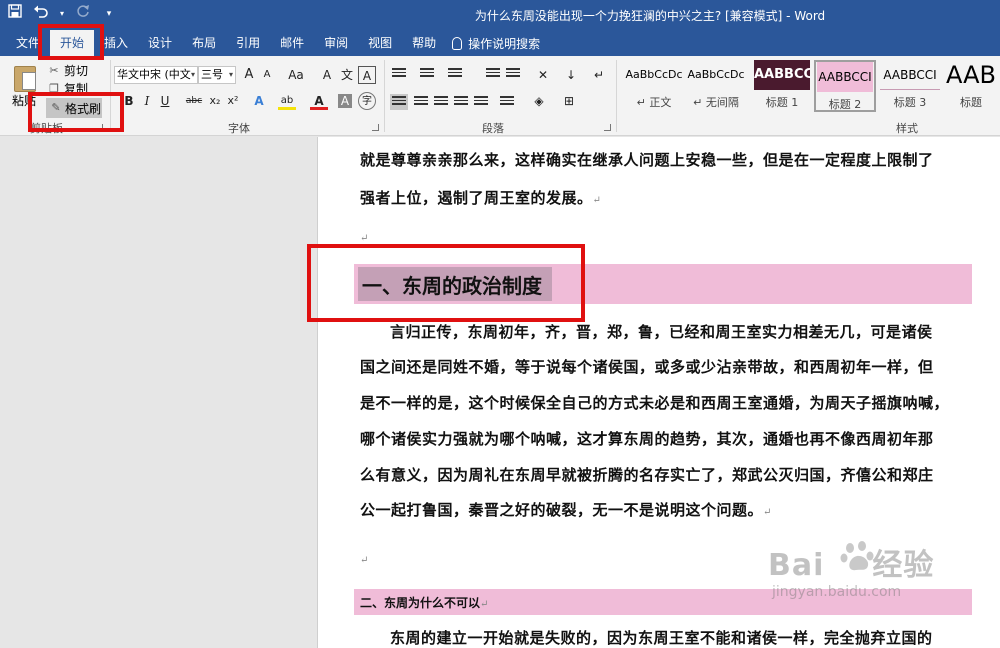 The height and width of the screenshot is (648, 1000). Describe the element at coordinates (259, 101) in the screenshot. I see `text-effects-button: A` at that location.